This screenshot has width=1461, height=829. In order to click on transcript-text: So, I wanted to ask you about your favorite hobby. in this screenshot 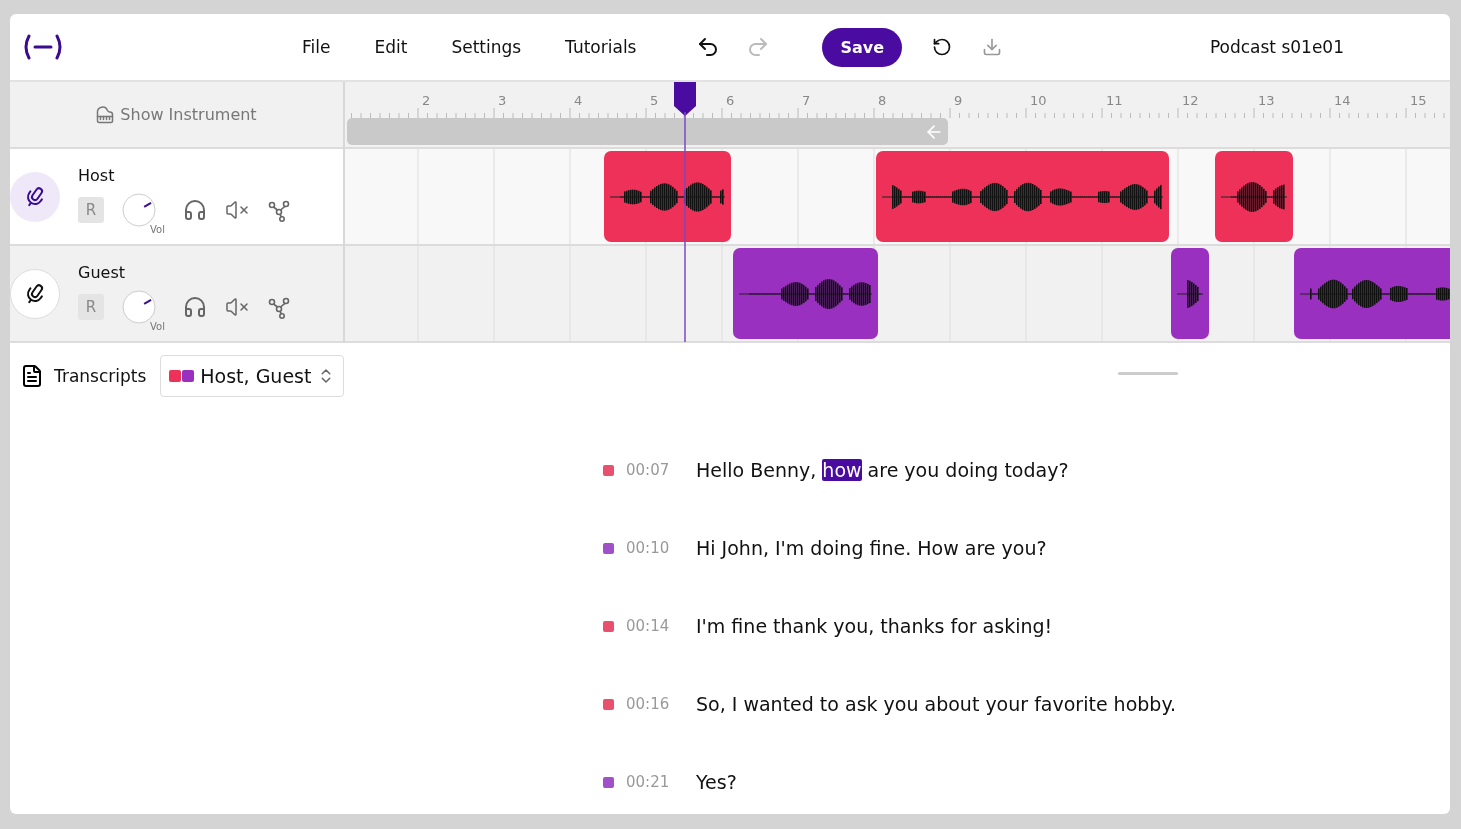, I will do `click(936, 704)`.